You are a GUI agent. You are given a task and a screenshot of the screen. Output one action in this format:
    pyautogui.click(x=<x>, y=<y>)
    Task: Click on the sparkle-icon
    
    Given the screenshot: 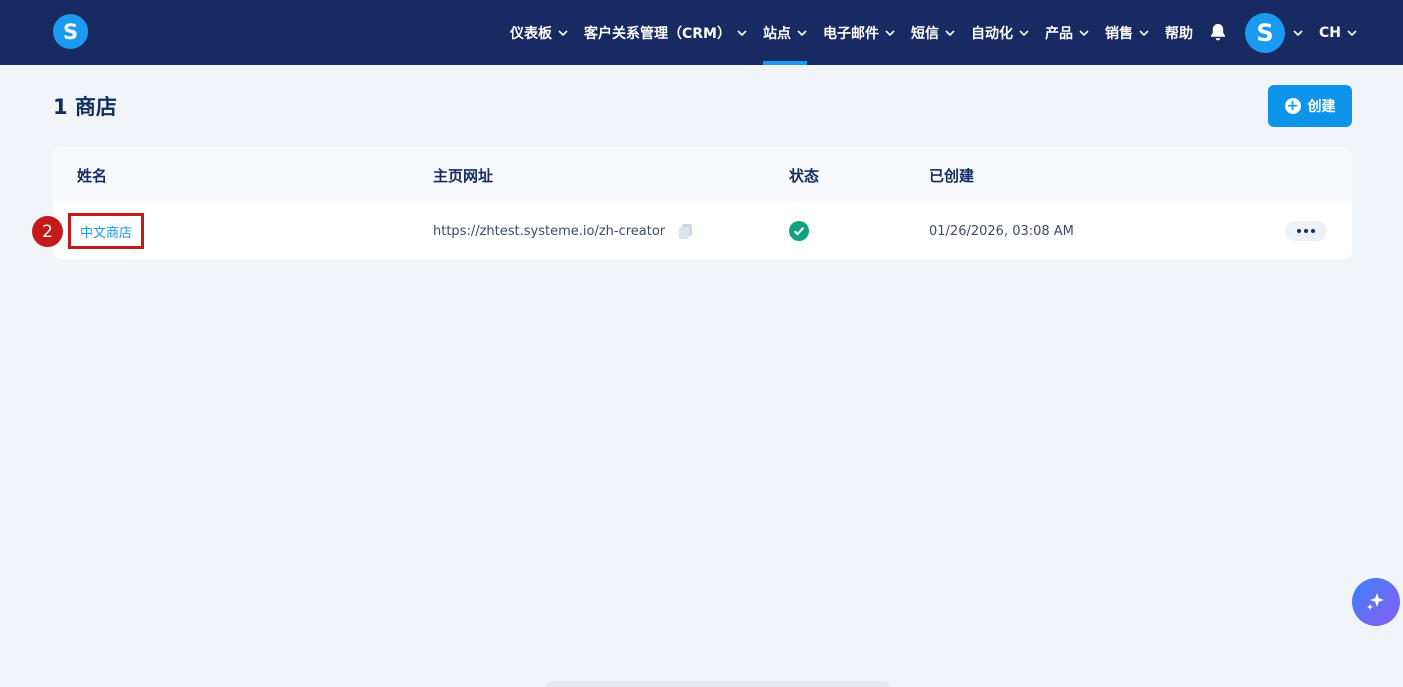 What is the action you would take?
    pyautogui.click(x=1375, y=601)
    